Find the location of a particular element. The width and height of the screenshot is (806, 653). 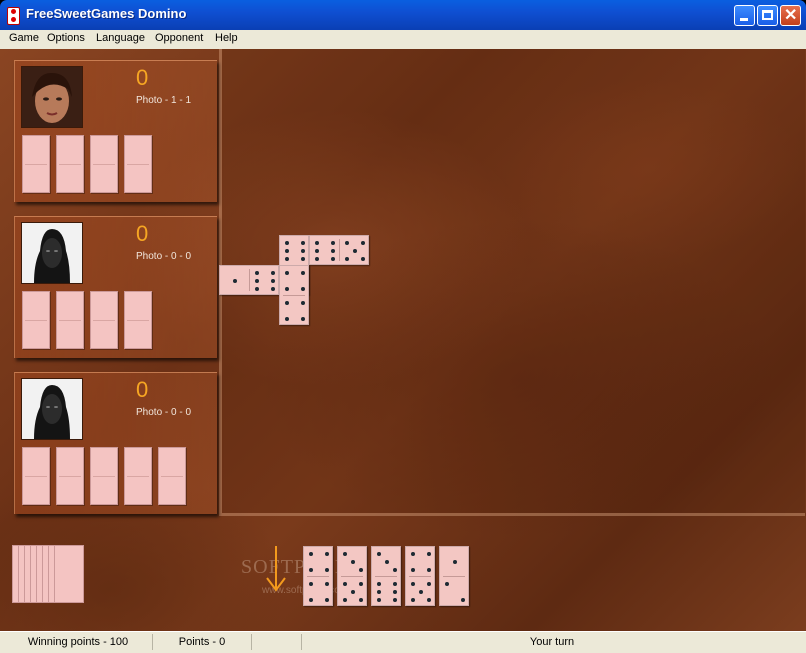

menu-options: Options is located at coordinates (66, 38).